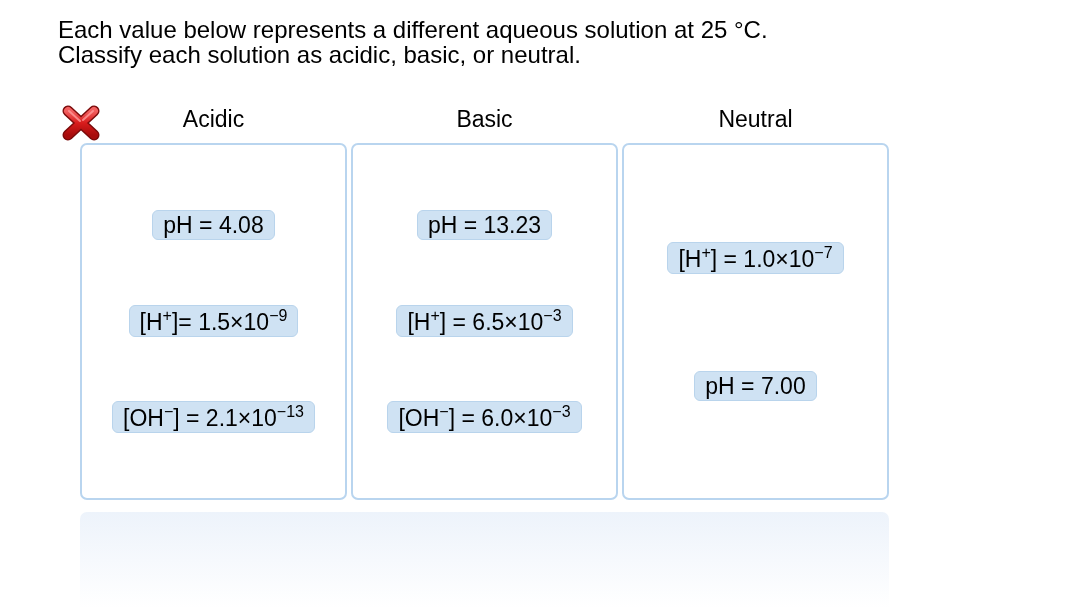  Describe the element at coordinates (755, 321) in the screenshot. I see `drop-zone: [H$^{+}$] = 1.0×10$^{−7}$ pH = 7.00` at that location.